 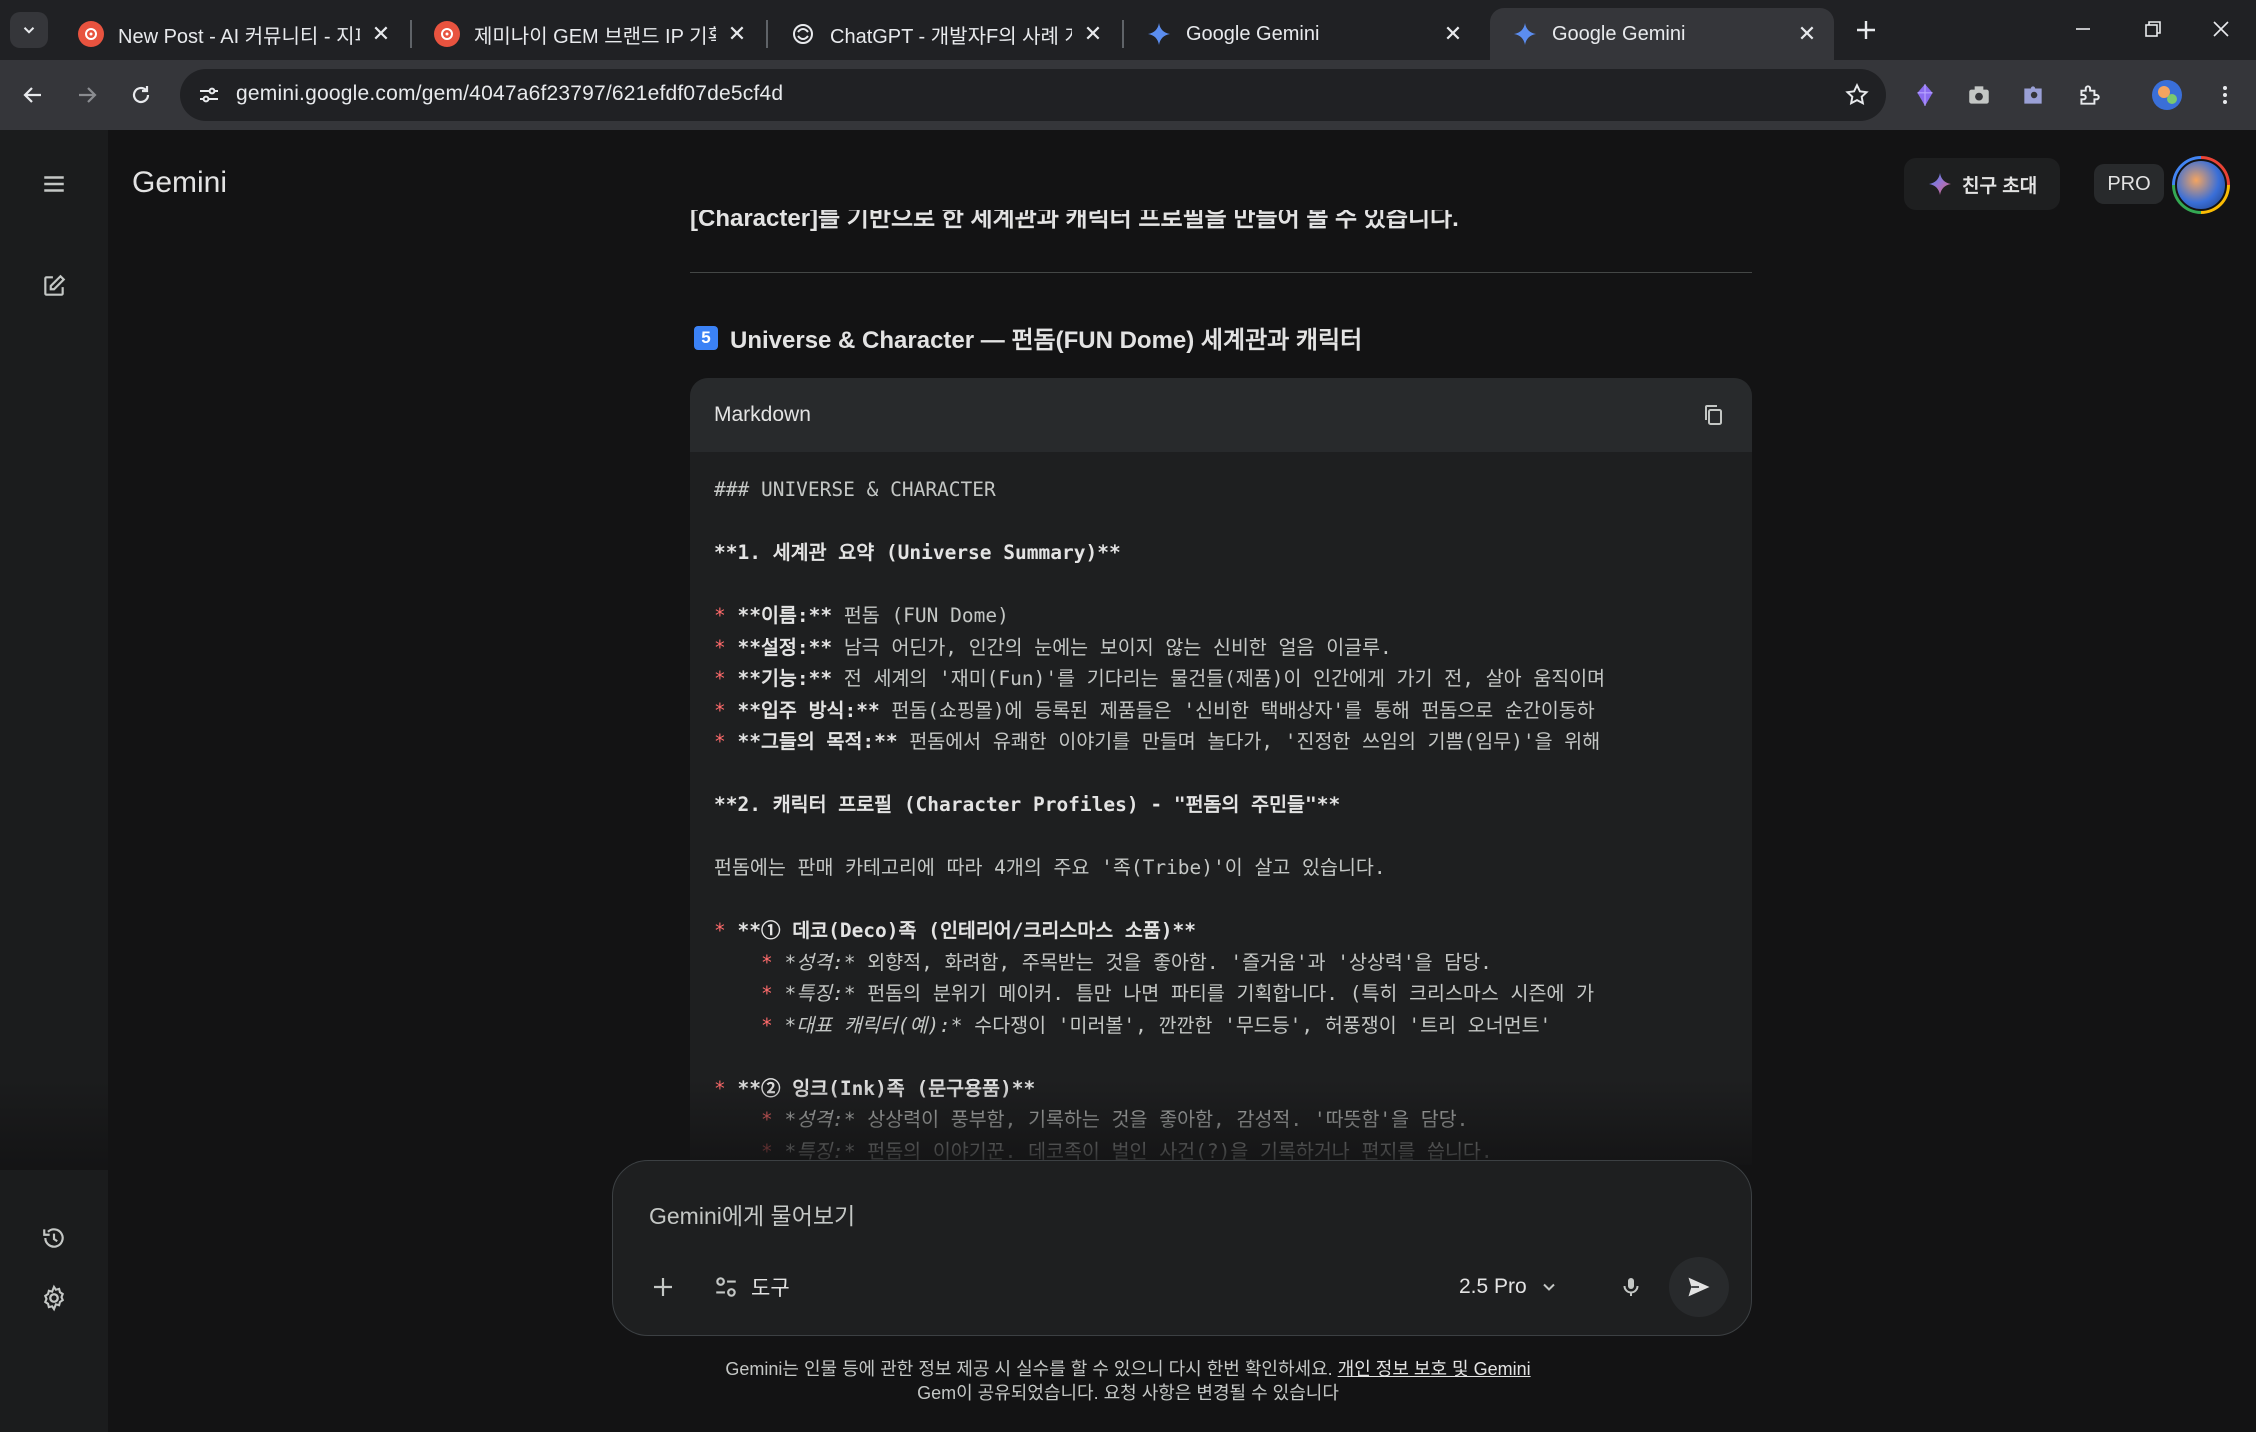 I want to click on new-tab-button, so click(x=1866, y=30).